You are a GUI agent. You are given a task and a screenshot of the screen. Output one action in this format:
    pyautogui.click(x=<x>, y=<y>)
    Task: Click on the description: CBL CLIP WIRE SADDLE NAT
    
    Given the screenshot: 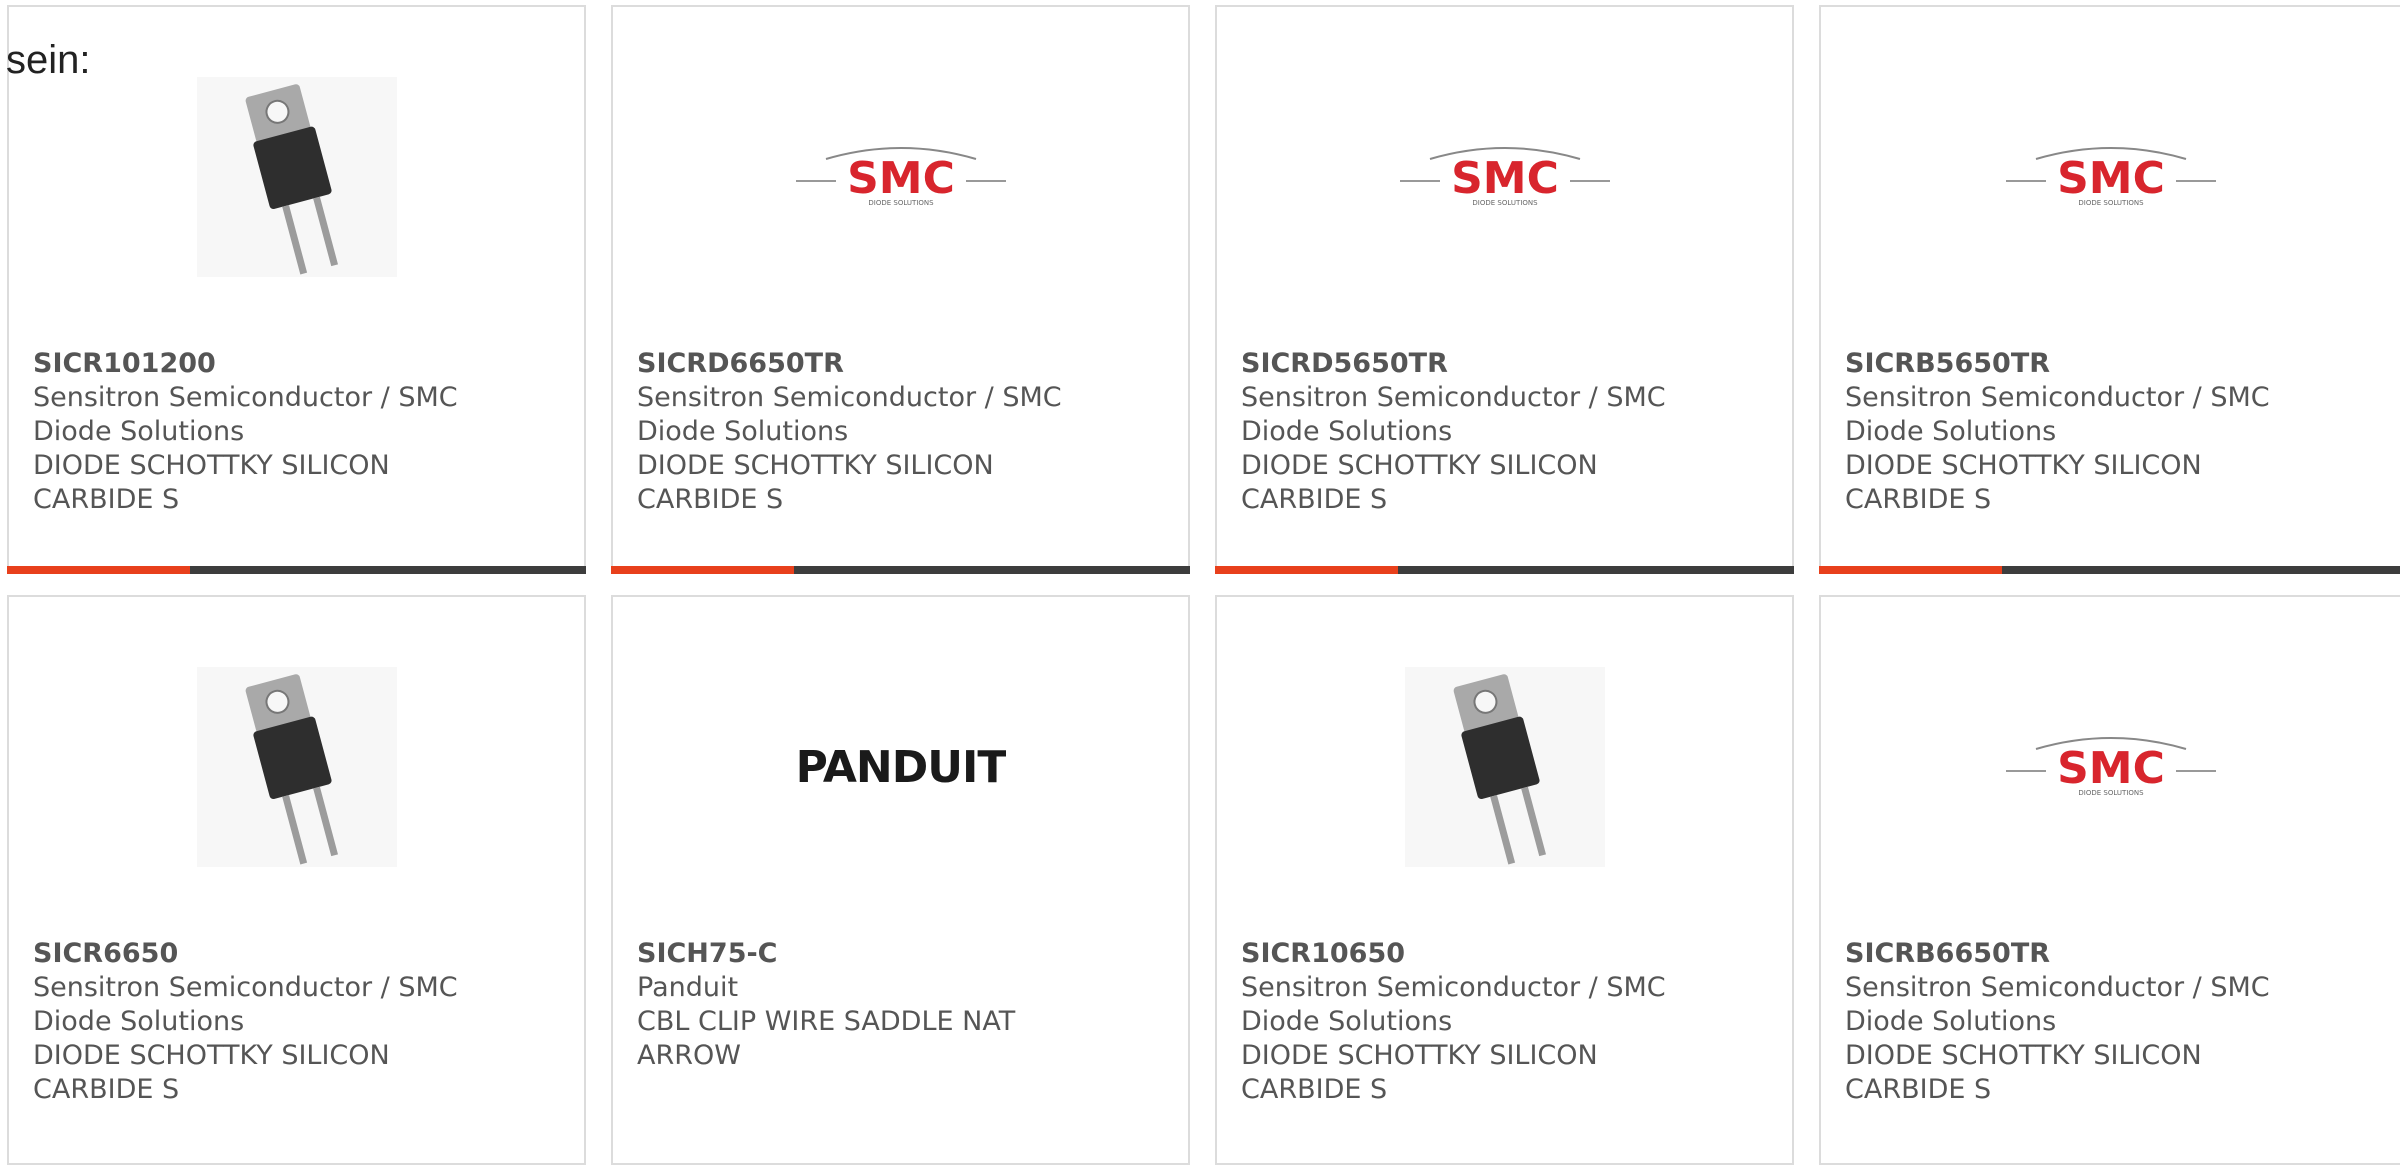 What is the action you would take?
    pyautogui.click(x=826, y=1021)
    